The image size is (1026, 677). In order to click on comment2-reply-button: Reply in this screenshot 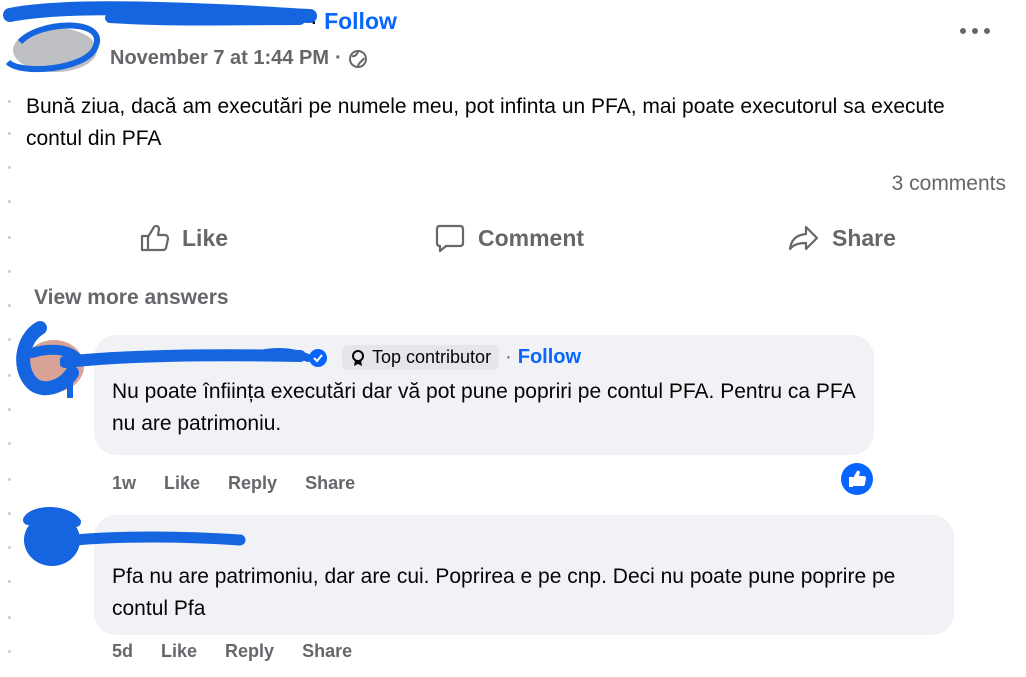, I will do `click(249, 651)`.